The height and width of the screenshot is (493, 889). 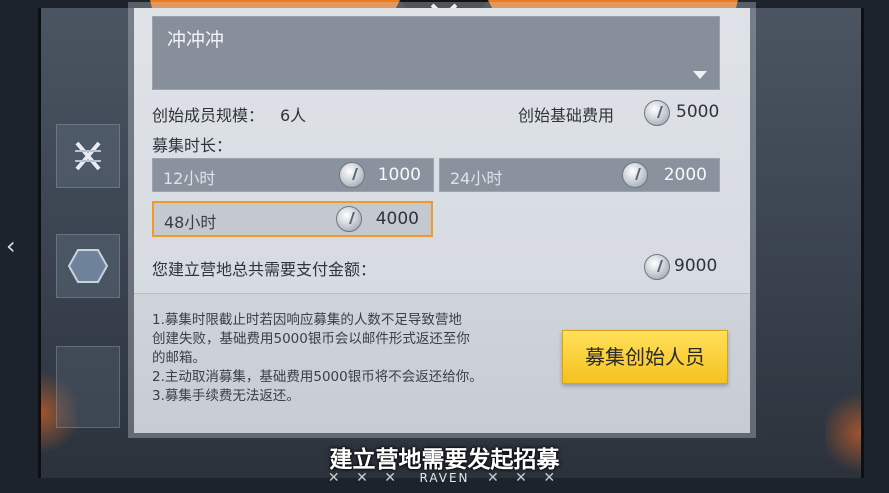 What do you see at coordinates (292, 219) in the screenshot?
I see `duration-option-48h: 48小时 4000` at bounding box center [292, 219].